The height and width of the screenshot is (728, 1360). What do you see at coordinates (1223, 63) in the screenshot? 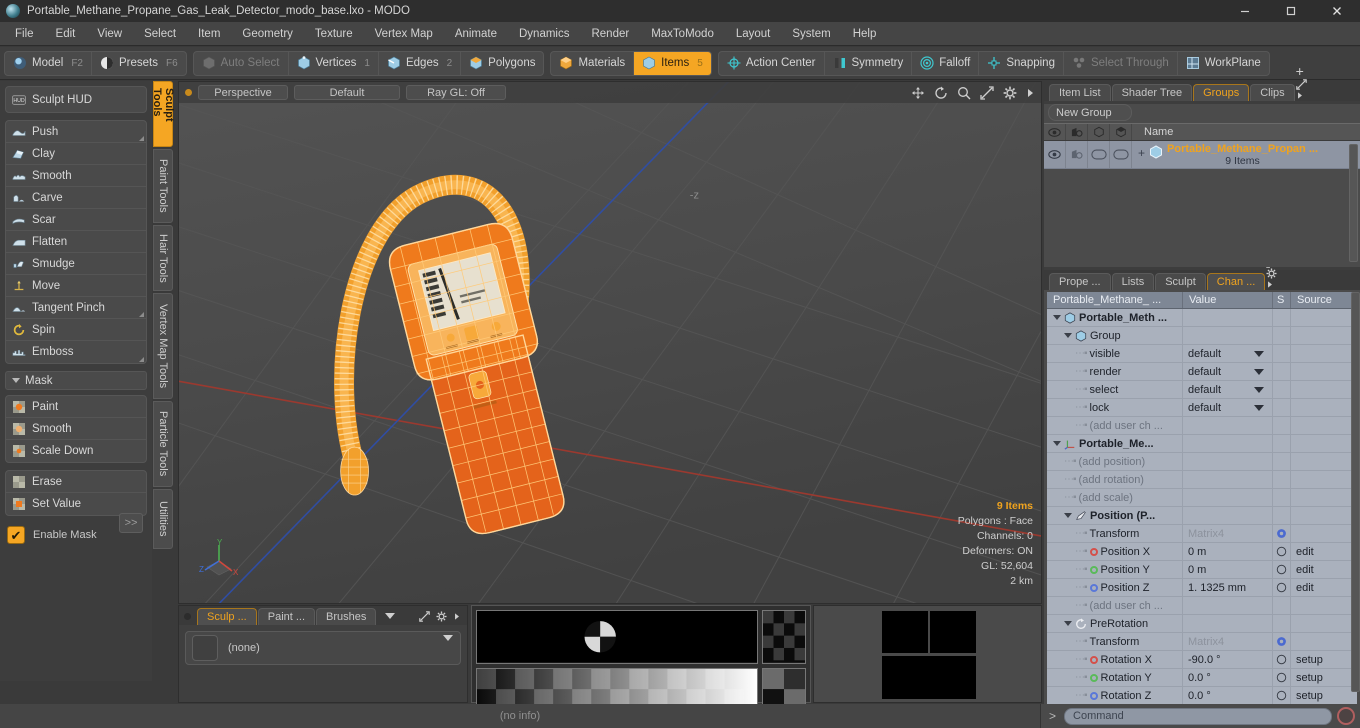
I see `workplane-button: WorkPlane` at bounding box center [1223, 63].